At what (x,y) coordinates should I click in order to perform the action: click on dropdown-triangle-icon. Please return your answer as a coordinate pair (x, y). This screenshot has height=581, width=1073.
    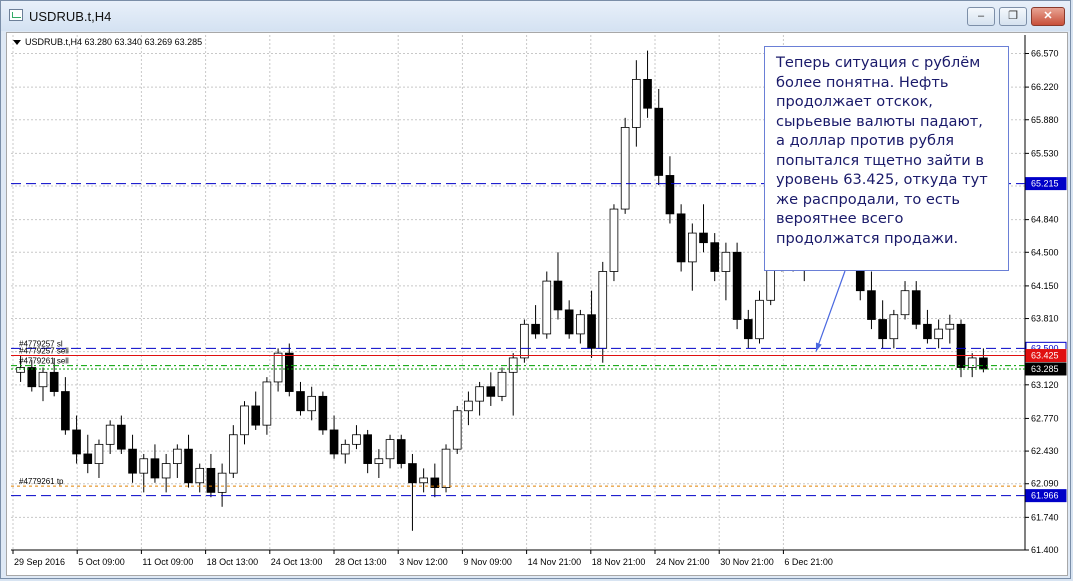
    Looking at the image, I should click on (17, 43).